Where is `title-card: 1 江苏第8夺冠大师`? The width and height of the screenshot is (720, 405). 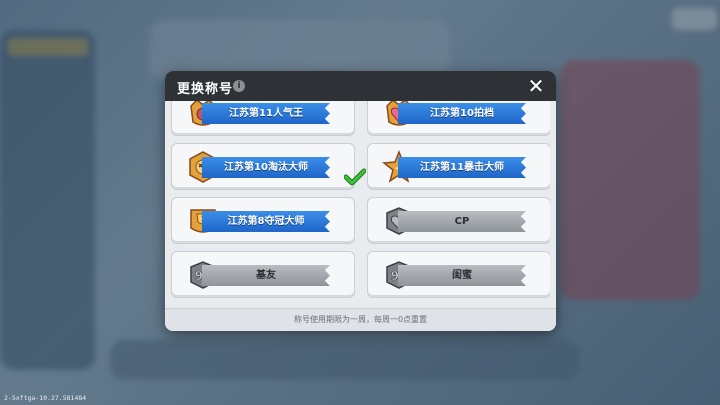 title-card: 1 江苏第8夺冠大师 is located at coordinates (263, 220).